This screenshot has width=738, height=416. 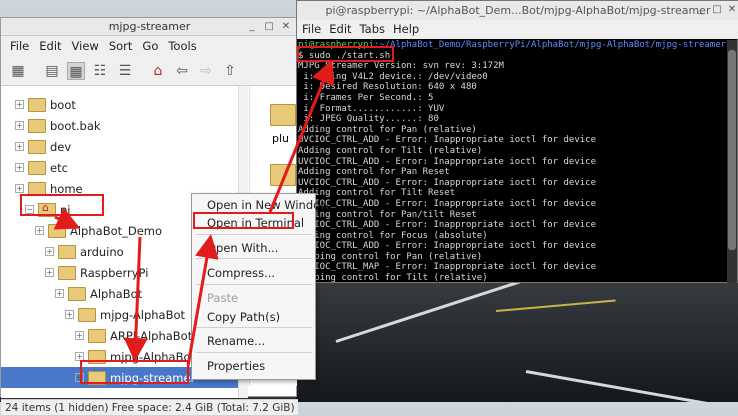 I want to click on terminal-line: i: Frames Per Second.: 5, so click(x=366, y=97).